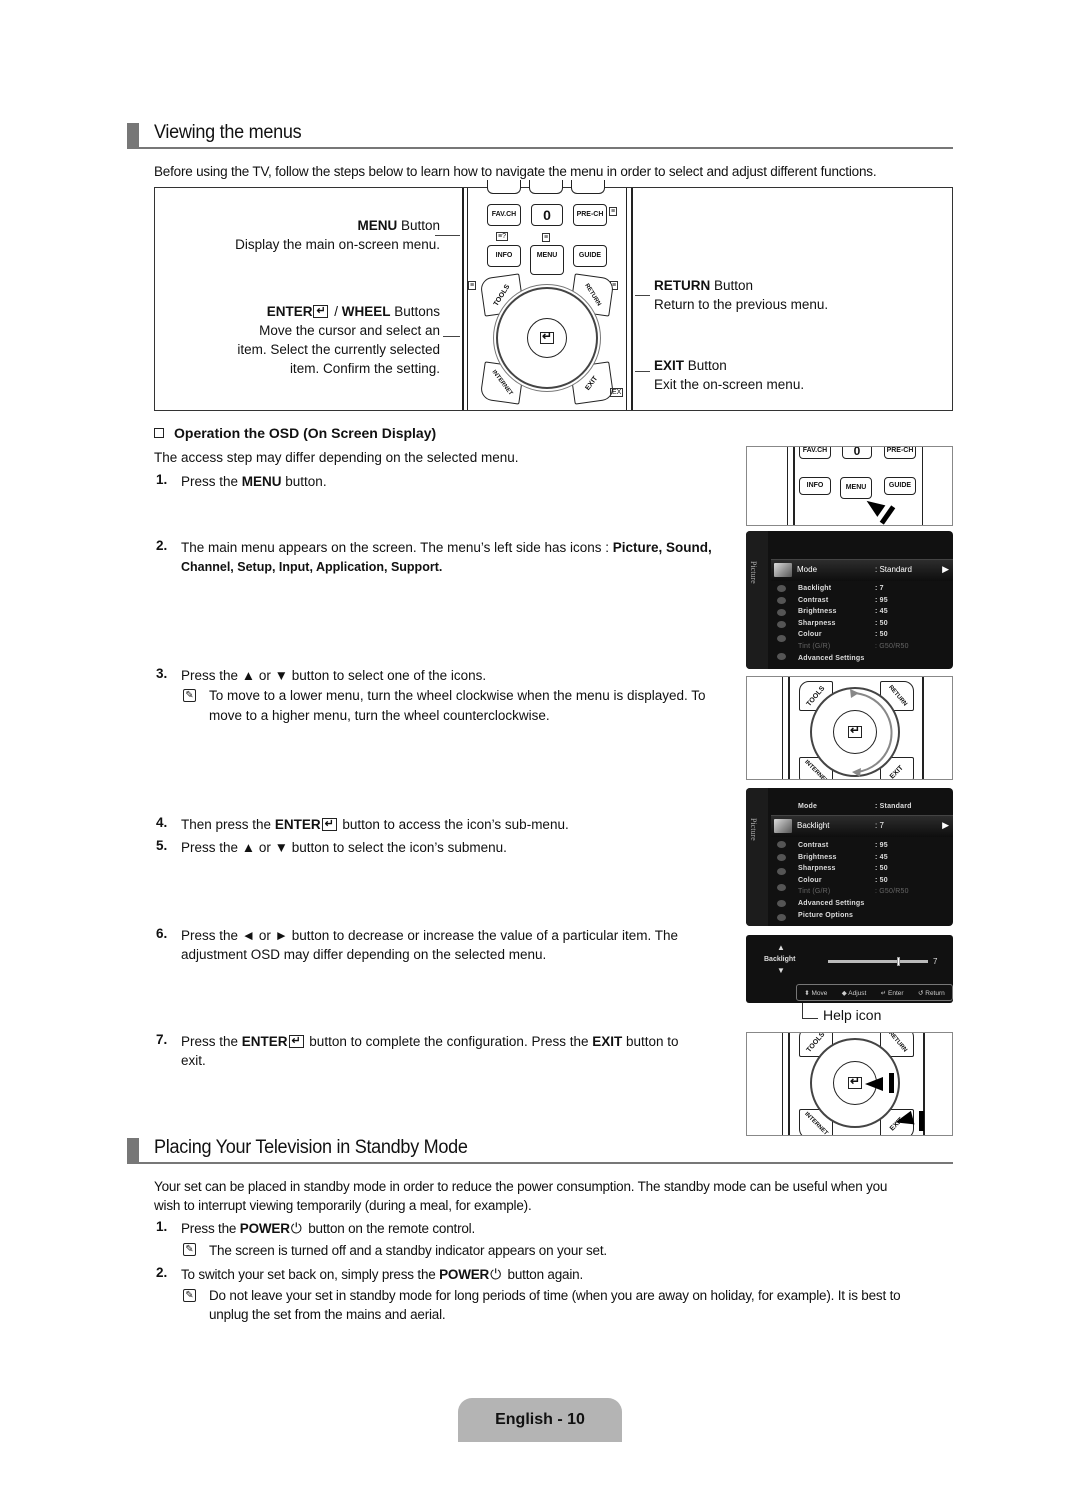 The width and height of the screenshot is (1080, 1488). Describe the element at coordinates (311, 1147) in the screenshot. I see `section-title: Placing Your Television in Standby Mode` at that location.